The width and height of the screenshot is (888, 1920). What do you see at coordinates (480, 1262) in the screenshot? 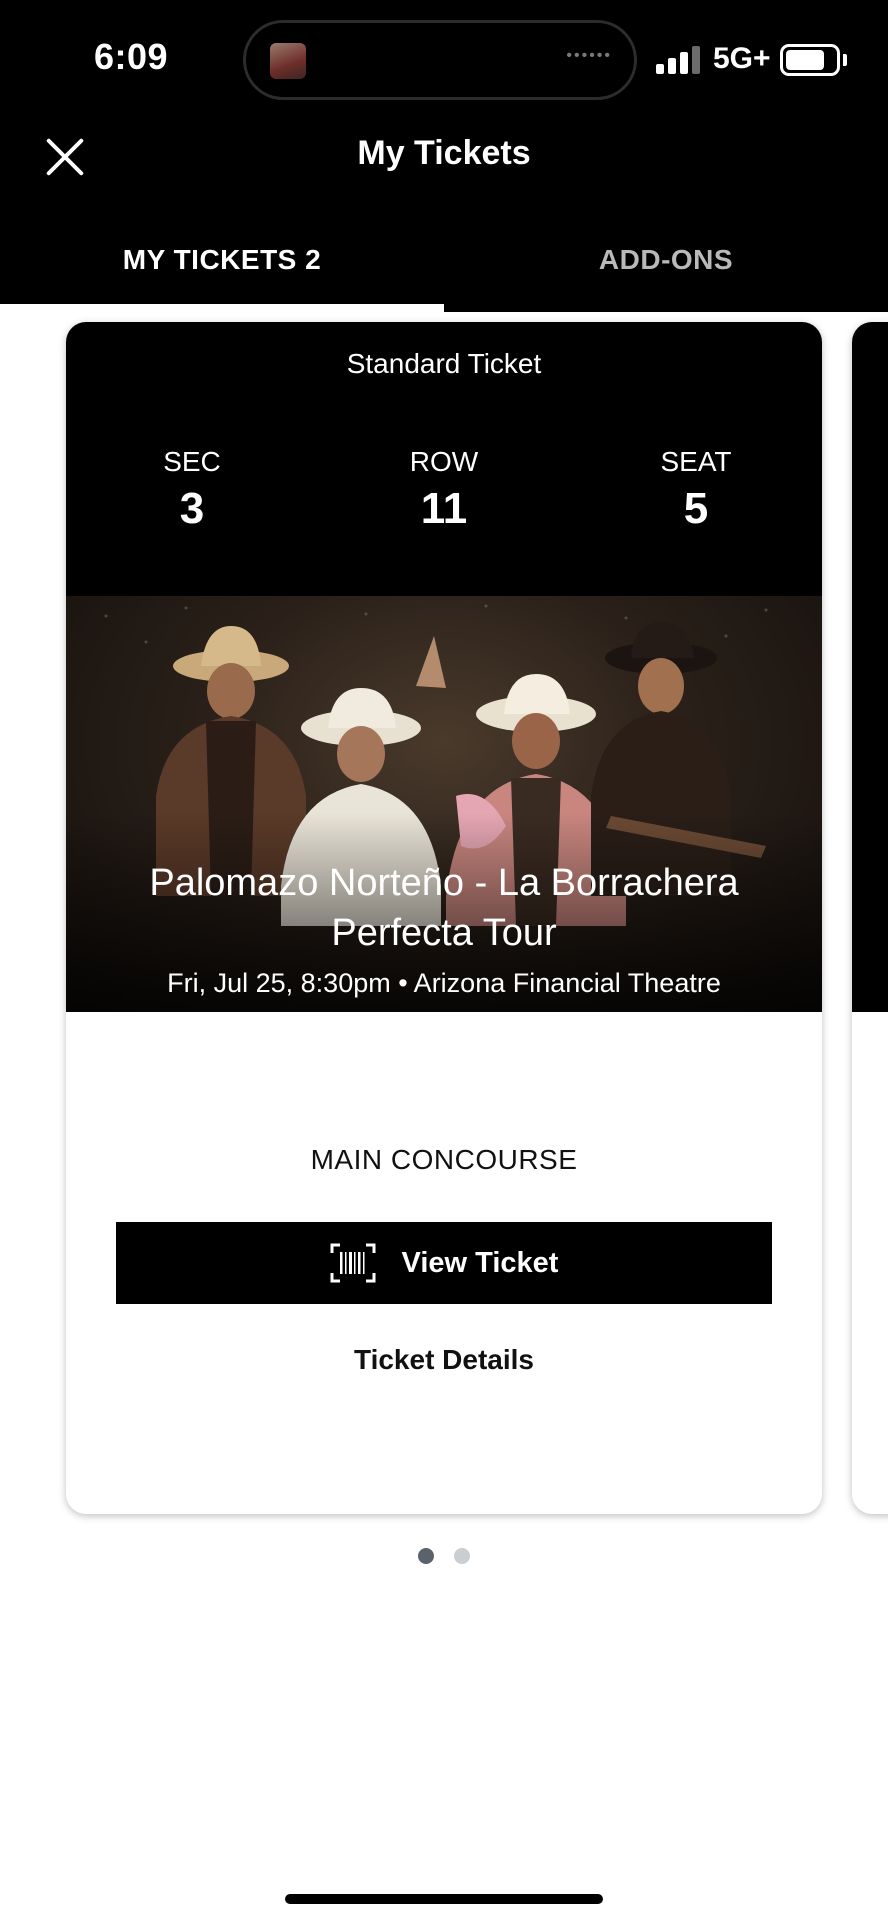
I see `view-ticket-label: View Ticket` at bounding box center [480, 1262].